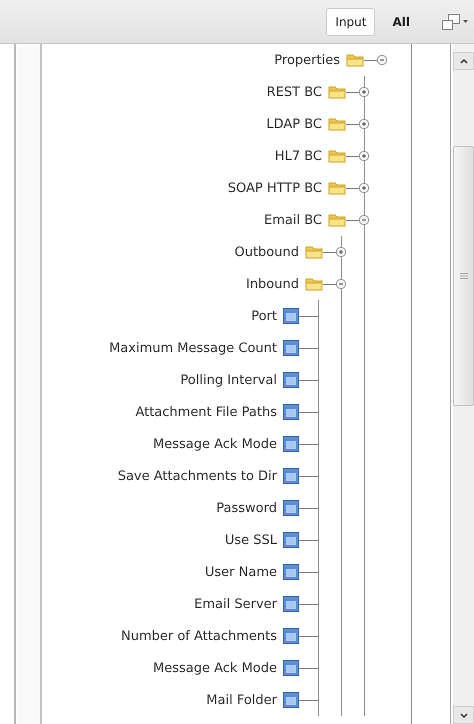 Image resolution: width=474 pixels, height=724 pixels. What do you see at coordinates (275, 188) in the screenshot?
I see `tree-item-label: SOAP HTTP BC` at bounding box center [275, 188].